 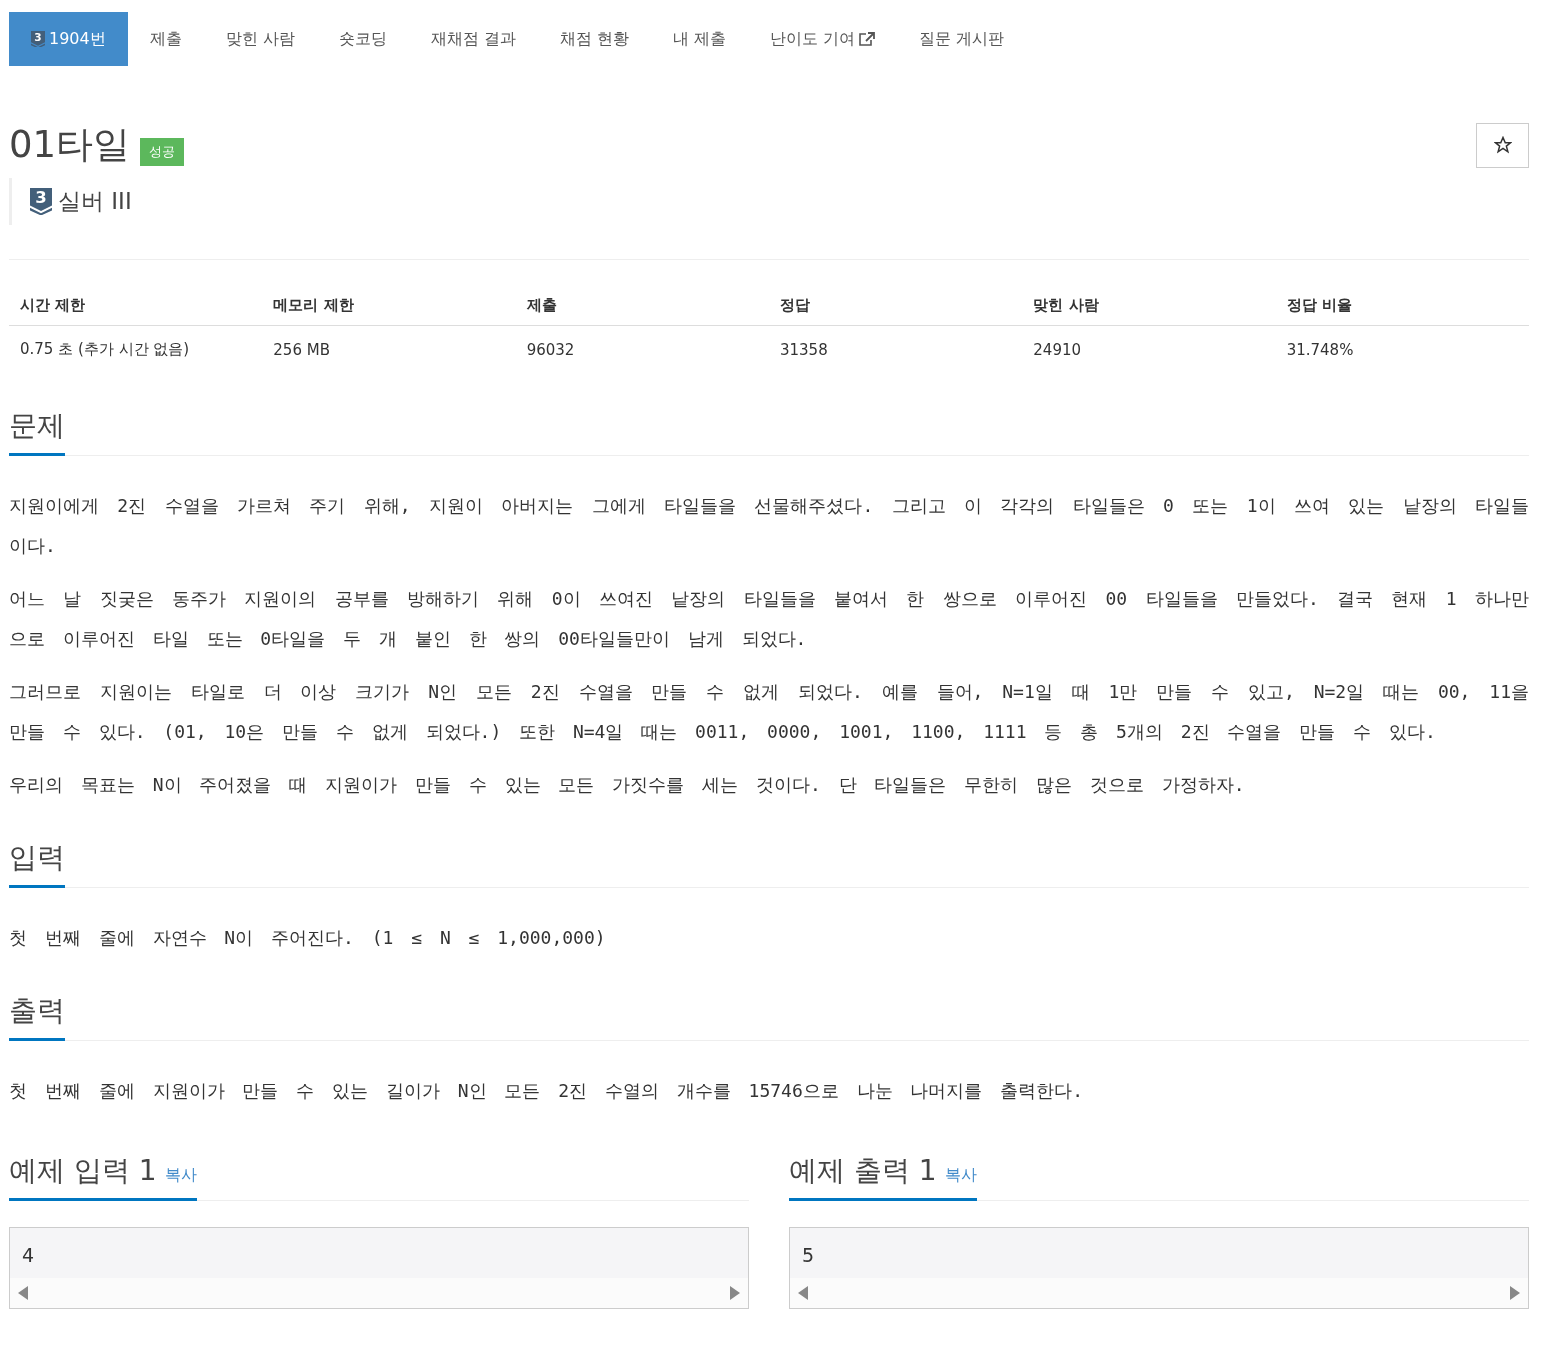 What do you see at coordinates (863, 1171) in the screenshot?
I see `sample-heading: 예제 출력 1` at bounding box center [863, 1171].